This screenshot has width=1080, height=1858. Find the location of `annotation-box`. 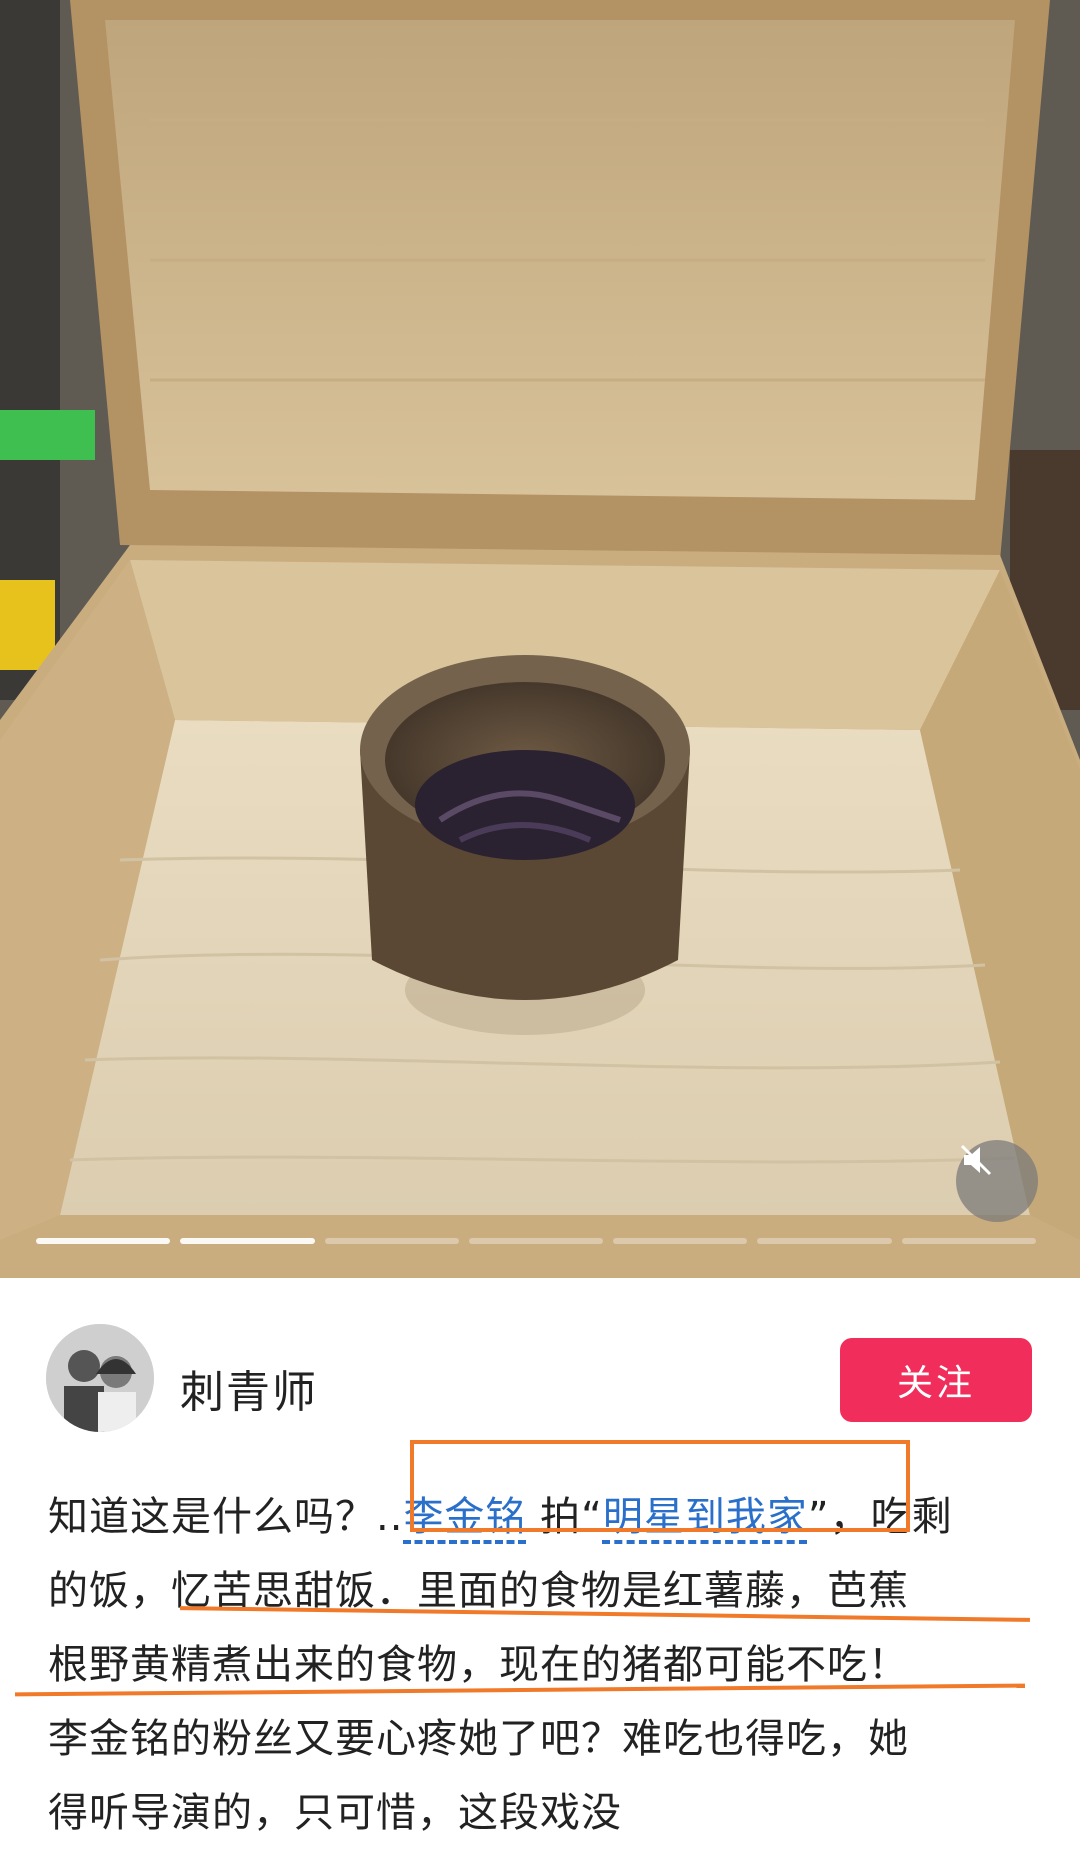

annotation-box is located at coordinates (660, 1486).